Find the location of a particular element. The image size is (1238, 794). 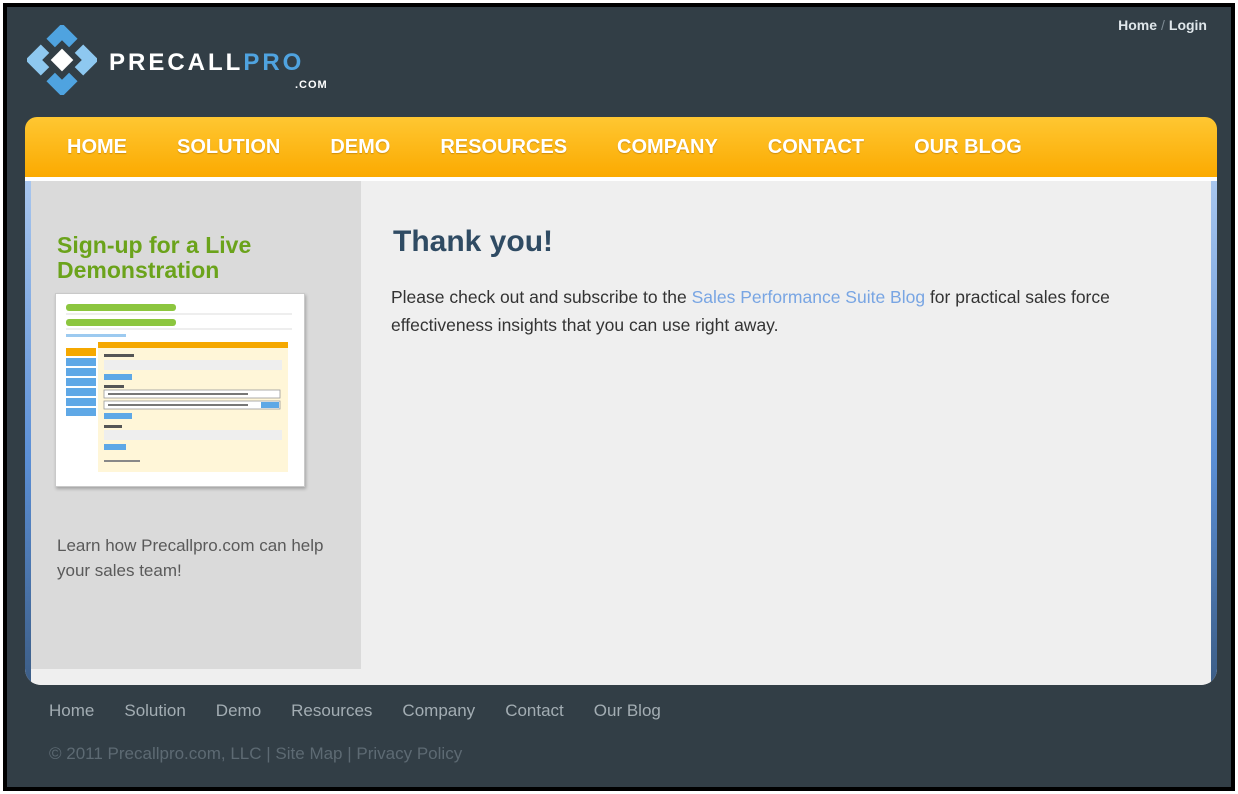

site-logo: PRECALLPRO .COM is located at coordinates (192, 63).